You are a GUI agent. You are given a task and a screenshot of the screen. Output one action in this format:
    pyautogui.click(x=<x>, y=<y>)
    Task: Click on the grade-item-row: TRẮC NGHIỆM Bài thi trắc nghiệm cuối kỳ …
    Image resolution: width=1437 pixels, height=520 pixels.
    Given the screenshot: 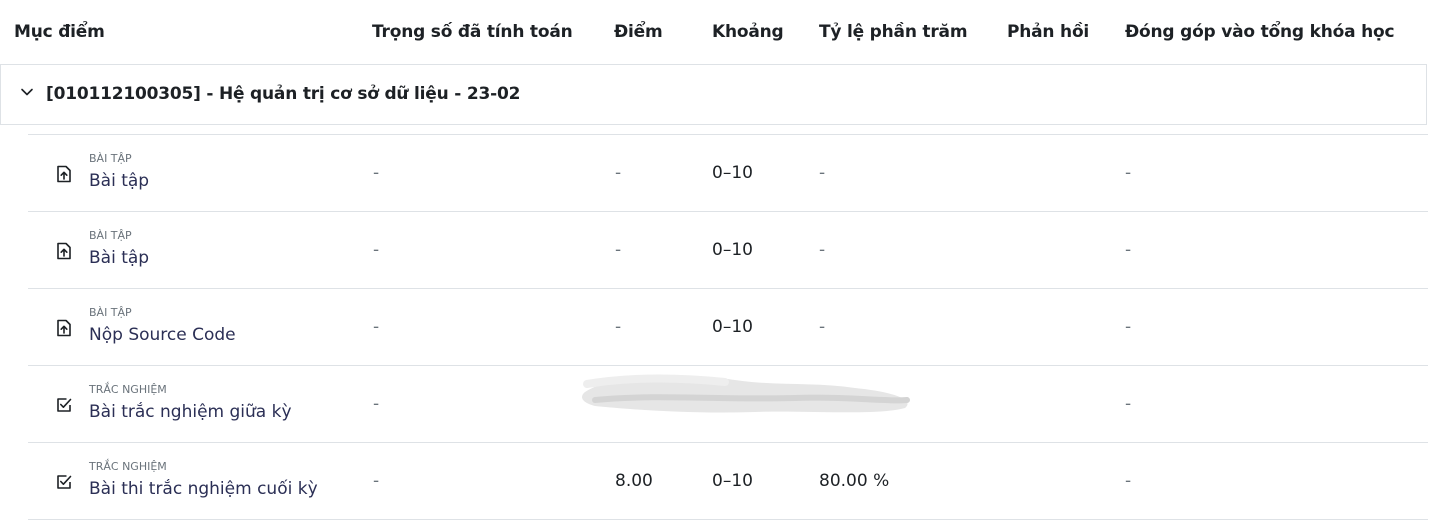 What is the action you would take?
    pyautogui.click(x=728, y=481)
    